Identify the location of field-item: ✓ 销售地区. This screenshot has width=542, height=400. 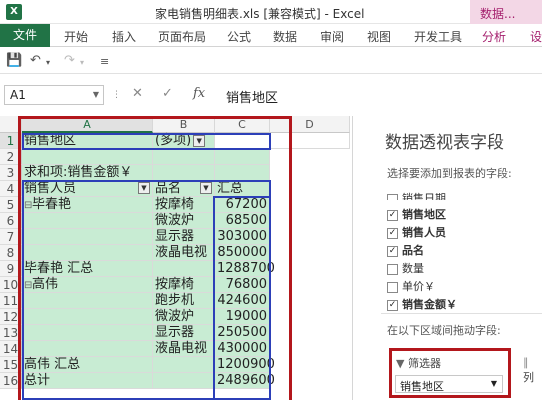
(416, 215).